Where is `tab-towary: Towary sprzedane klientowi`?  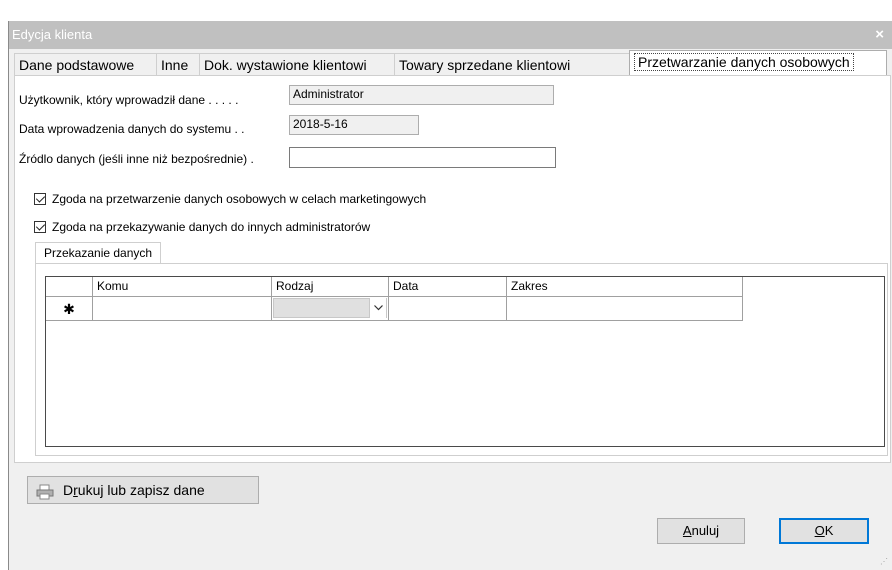 tab-towary: Towary sprzedane klientowi is located at coordinates (512, 64).